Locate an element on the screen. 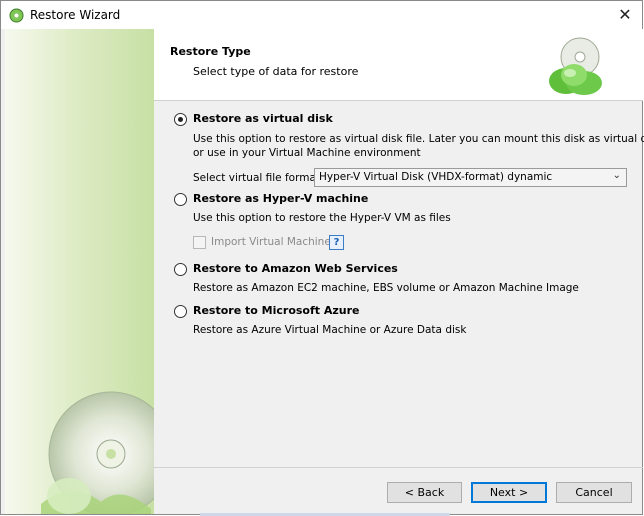 This screenshot has height=516, width=644. next-button: Next > is located at coordinates (509, 492).